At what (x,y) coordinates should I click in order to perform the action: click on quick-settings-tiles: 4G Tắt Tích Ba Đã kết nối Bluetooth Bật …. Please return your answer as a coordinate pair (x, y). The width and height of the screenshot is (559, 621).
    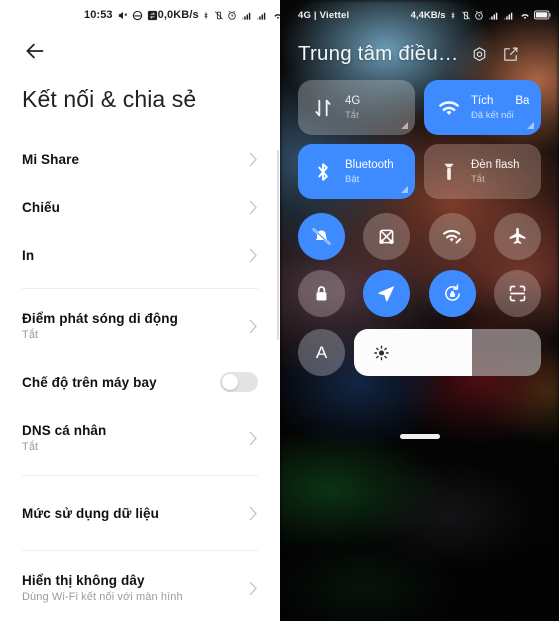
    Looking at the image, I should click on (419, 132).